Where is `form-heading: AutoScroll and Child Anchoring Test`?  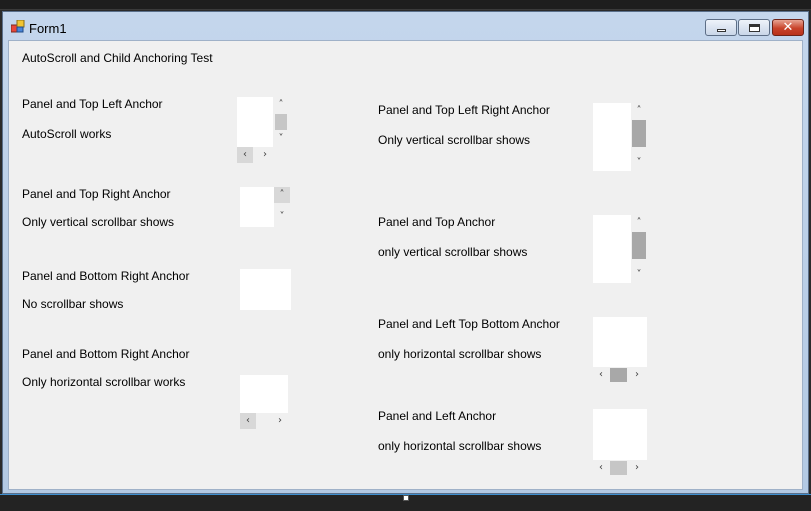 form-heading: AutoScroll and Child Anchoring Test is located at coordinates (117, 58).